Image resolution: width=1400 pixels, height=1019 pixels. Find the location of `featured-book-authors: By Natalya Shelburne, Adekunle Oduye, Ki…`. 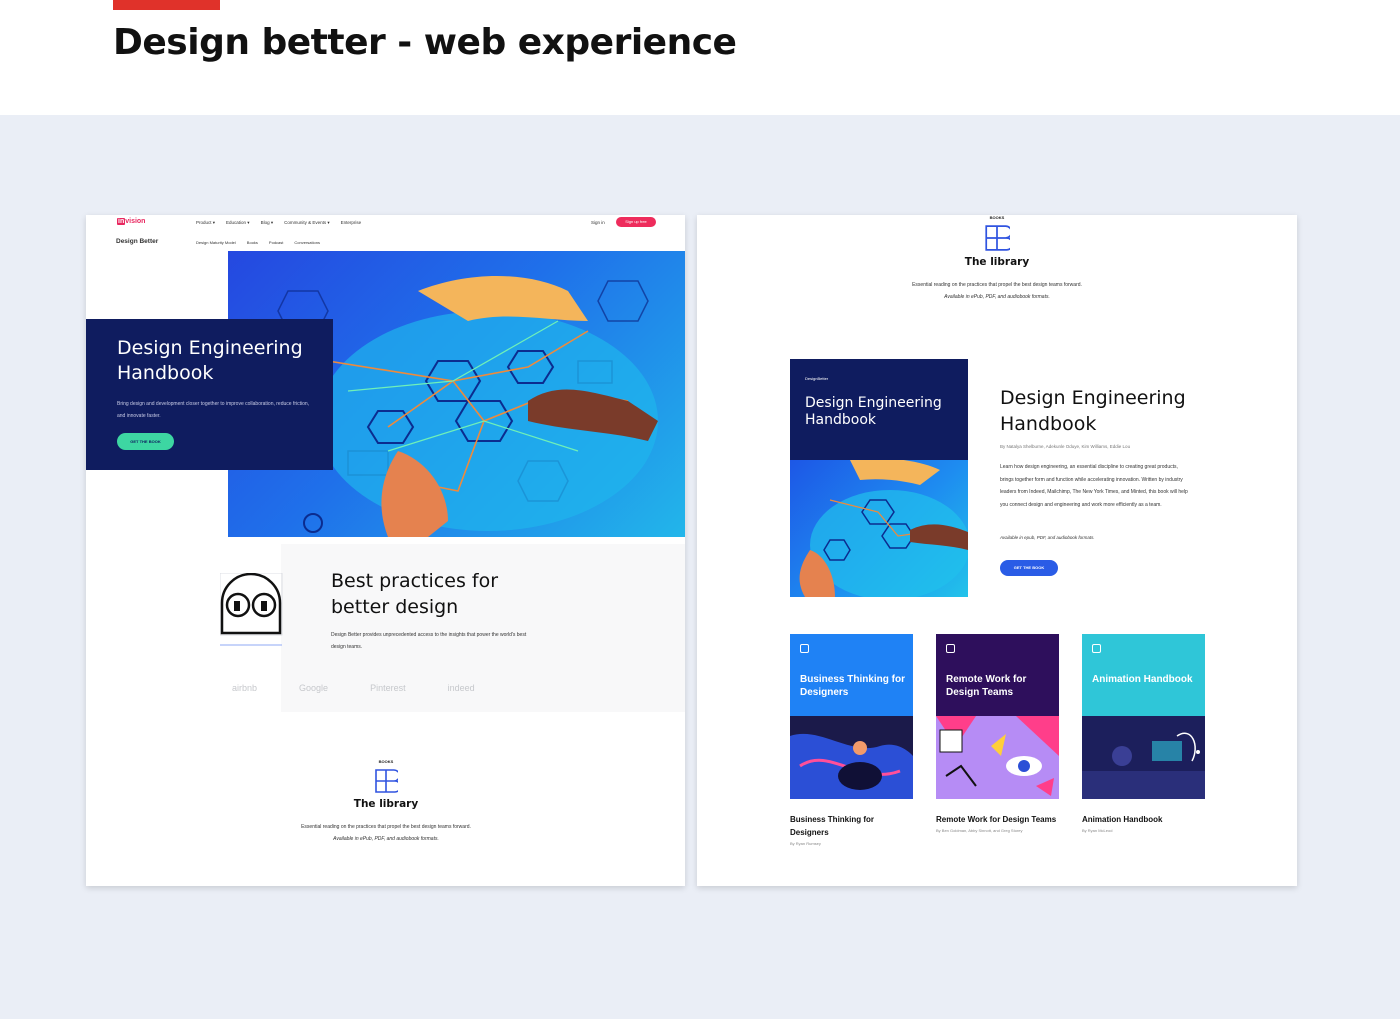

featured-book-authors: By Natalya Shelburne, Adekunle Oduye, Ki… is located at coordinates (1065, 446).